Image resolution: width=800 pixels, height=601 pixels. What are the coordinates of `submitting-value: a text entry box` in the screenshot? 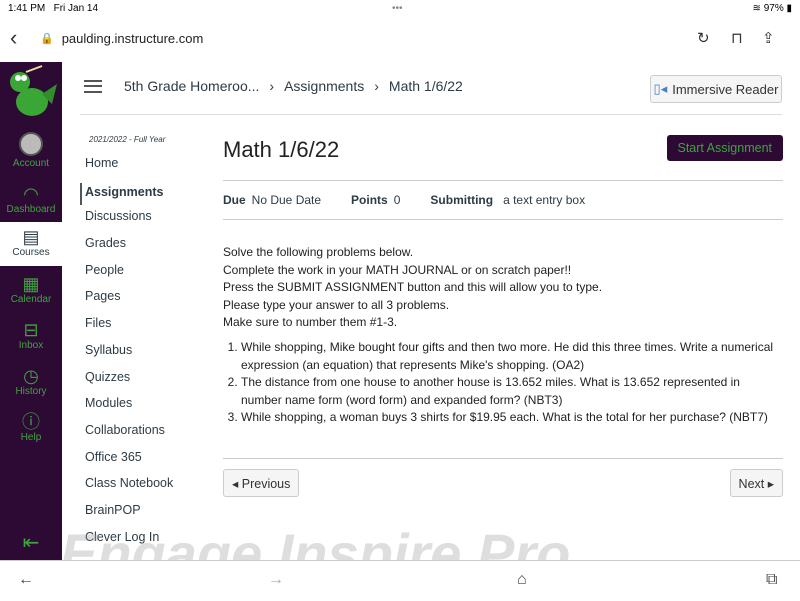 It's located at (544, 200).